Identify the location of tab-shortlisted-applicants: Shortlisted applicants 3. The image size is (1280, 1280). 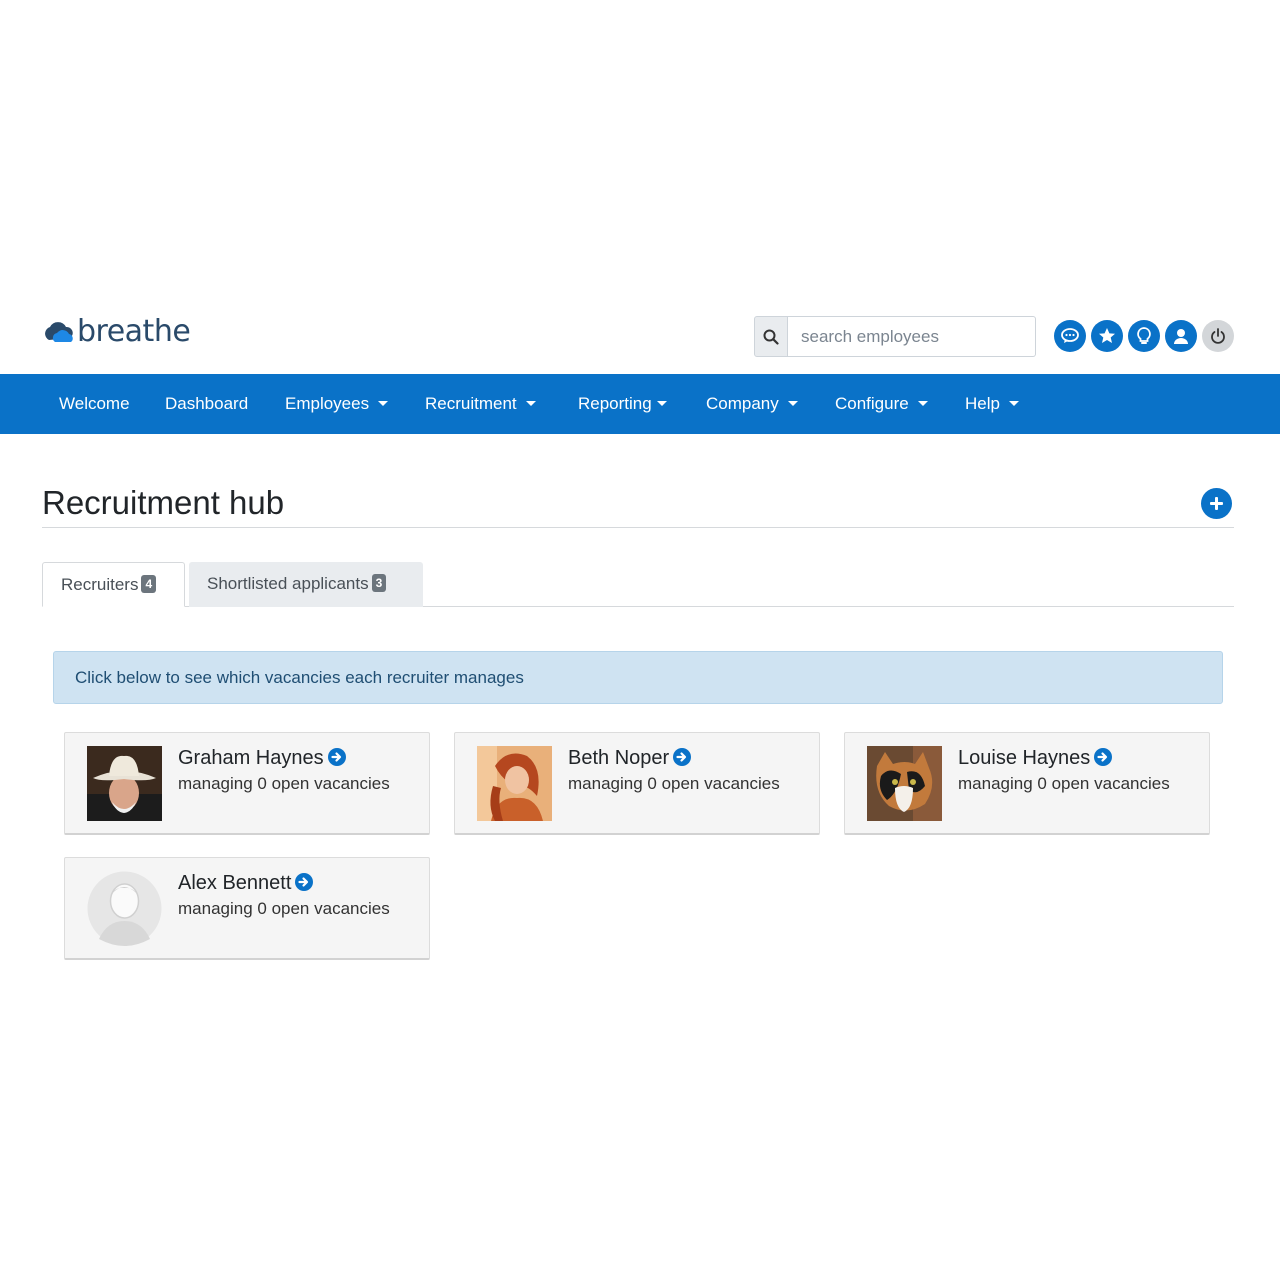
(306, 584).